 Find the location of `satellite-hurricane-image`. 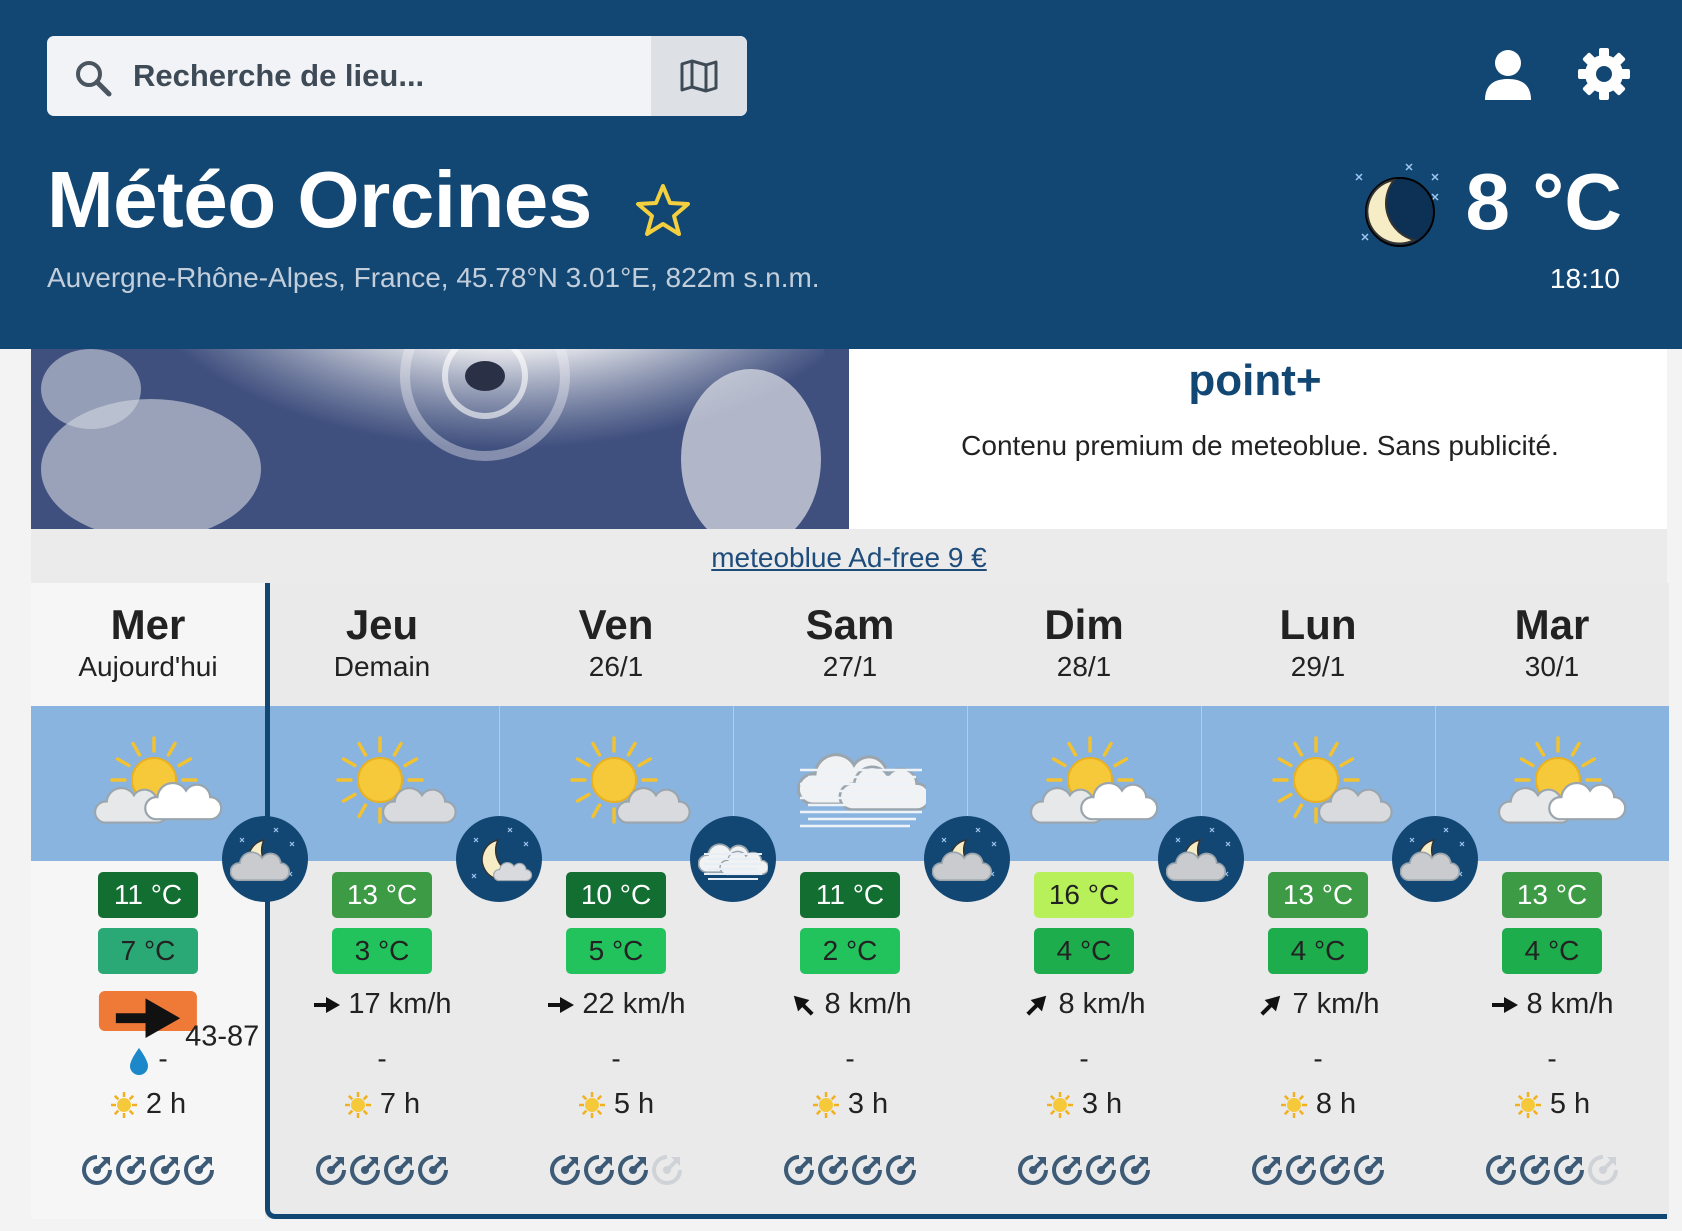

satellite-hurricane-image is located at coordinates (440, 439).